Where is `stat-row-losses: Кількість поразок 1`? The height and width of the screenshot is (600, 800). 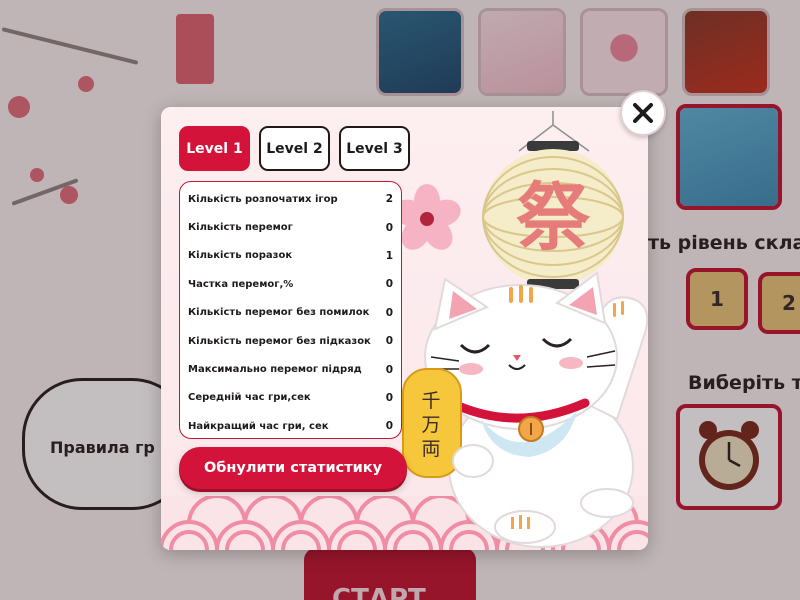
stat-row-losses: Кількість поразок 1 is located at coordinates (290, 256).